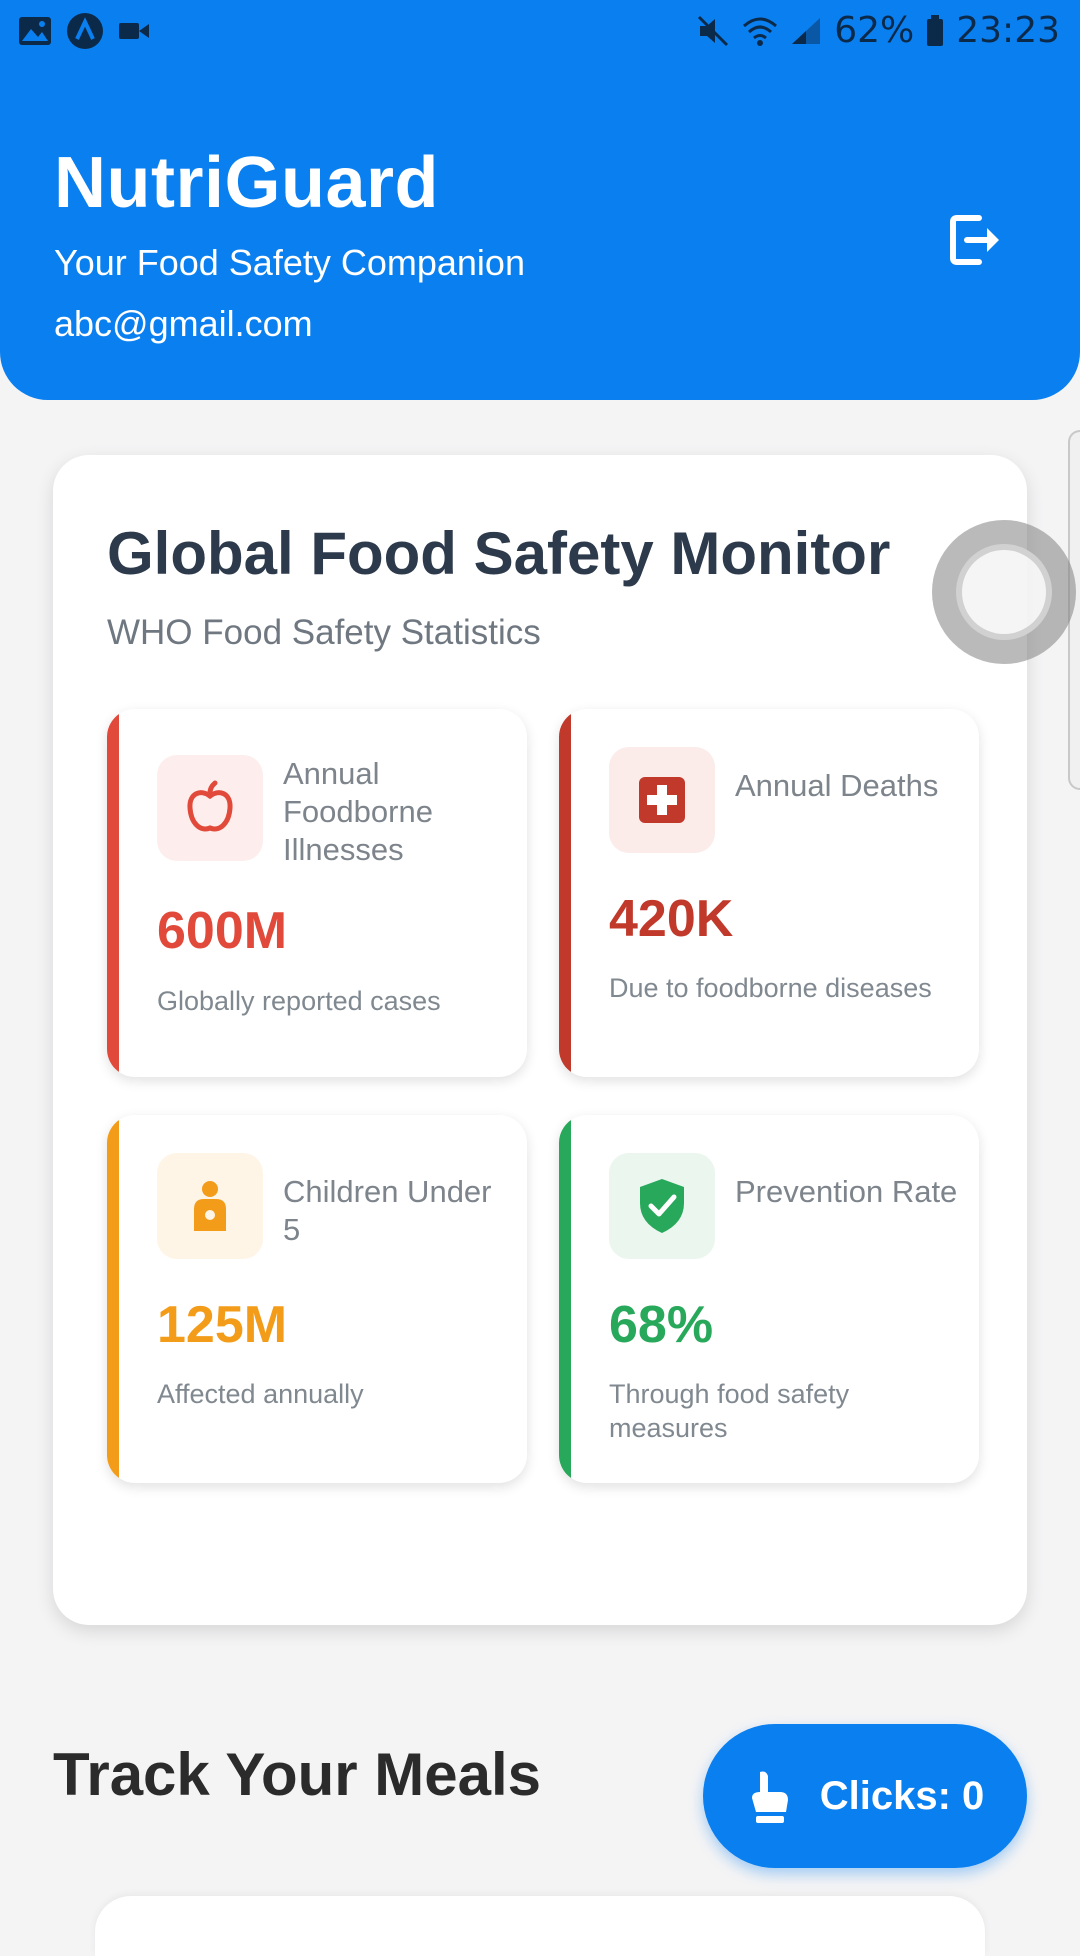  What do you see at coordinates (210, 1206) in the screenshot?
I see `child-icon` at bounding box center [210, 1206].